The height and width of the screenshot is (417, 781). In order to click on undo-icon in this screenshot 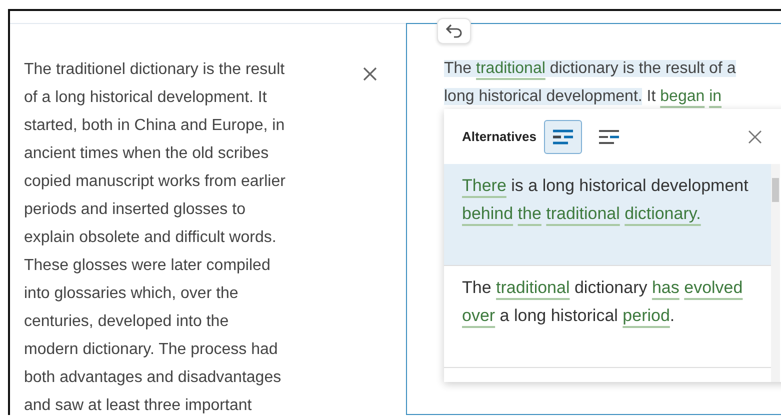, I will do `click(454, 31)`.